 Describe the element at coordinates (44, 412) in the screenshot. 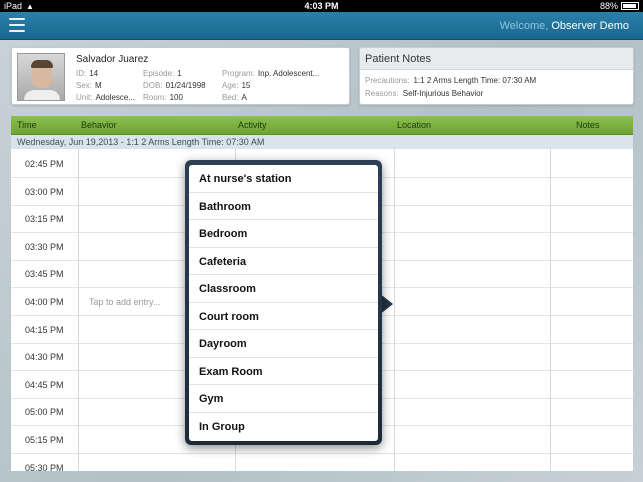

I see `row-time: 05:00 PM` at that location.